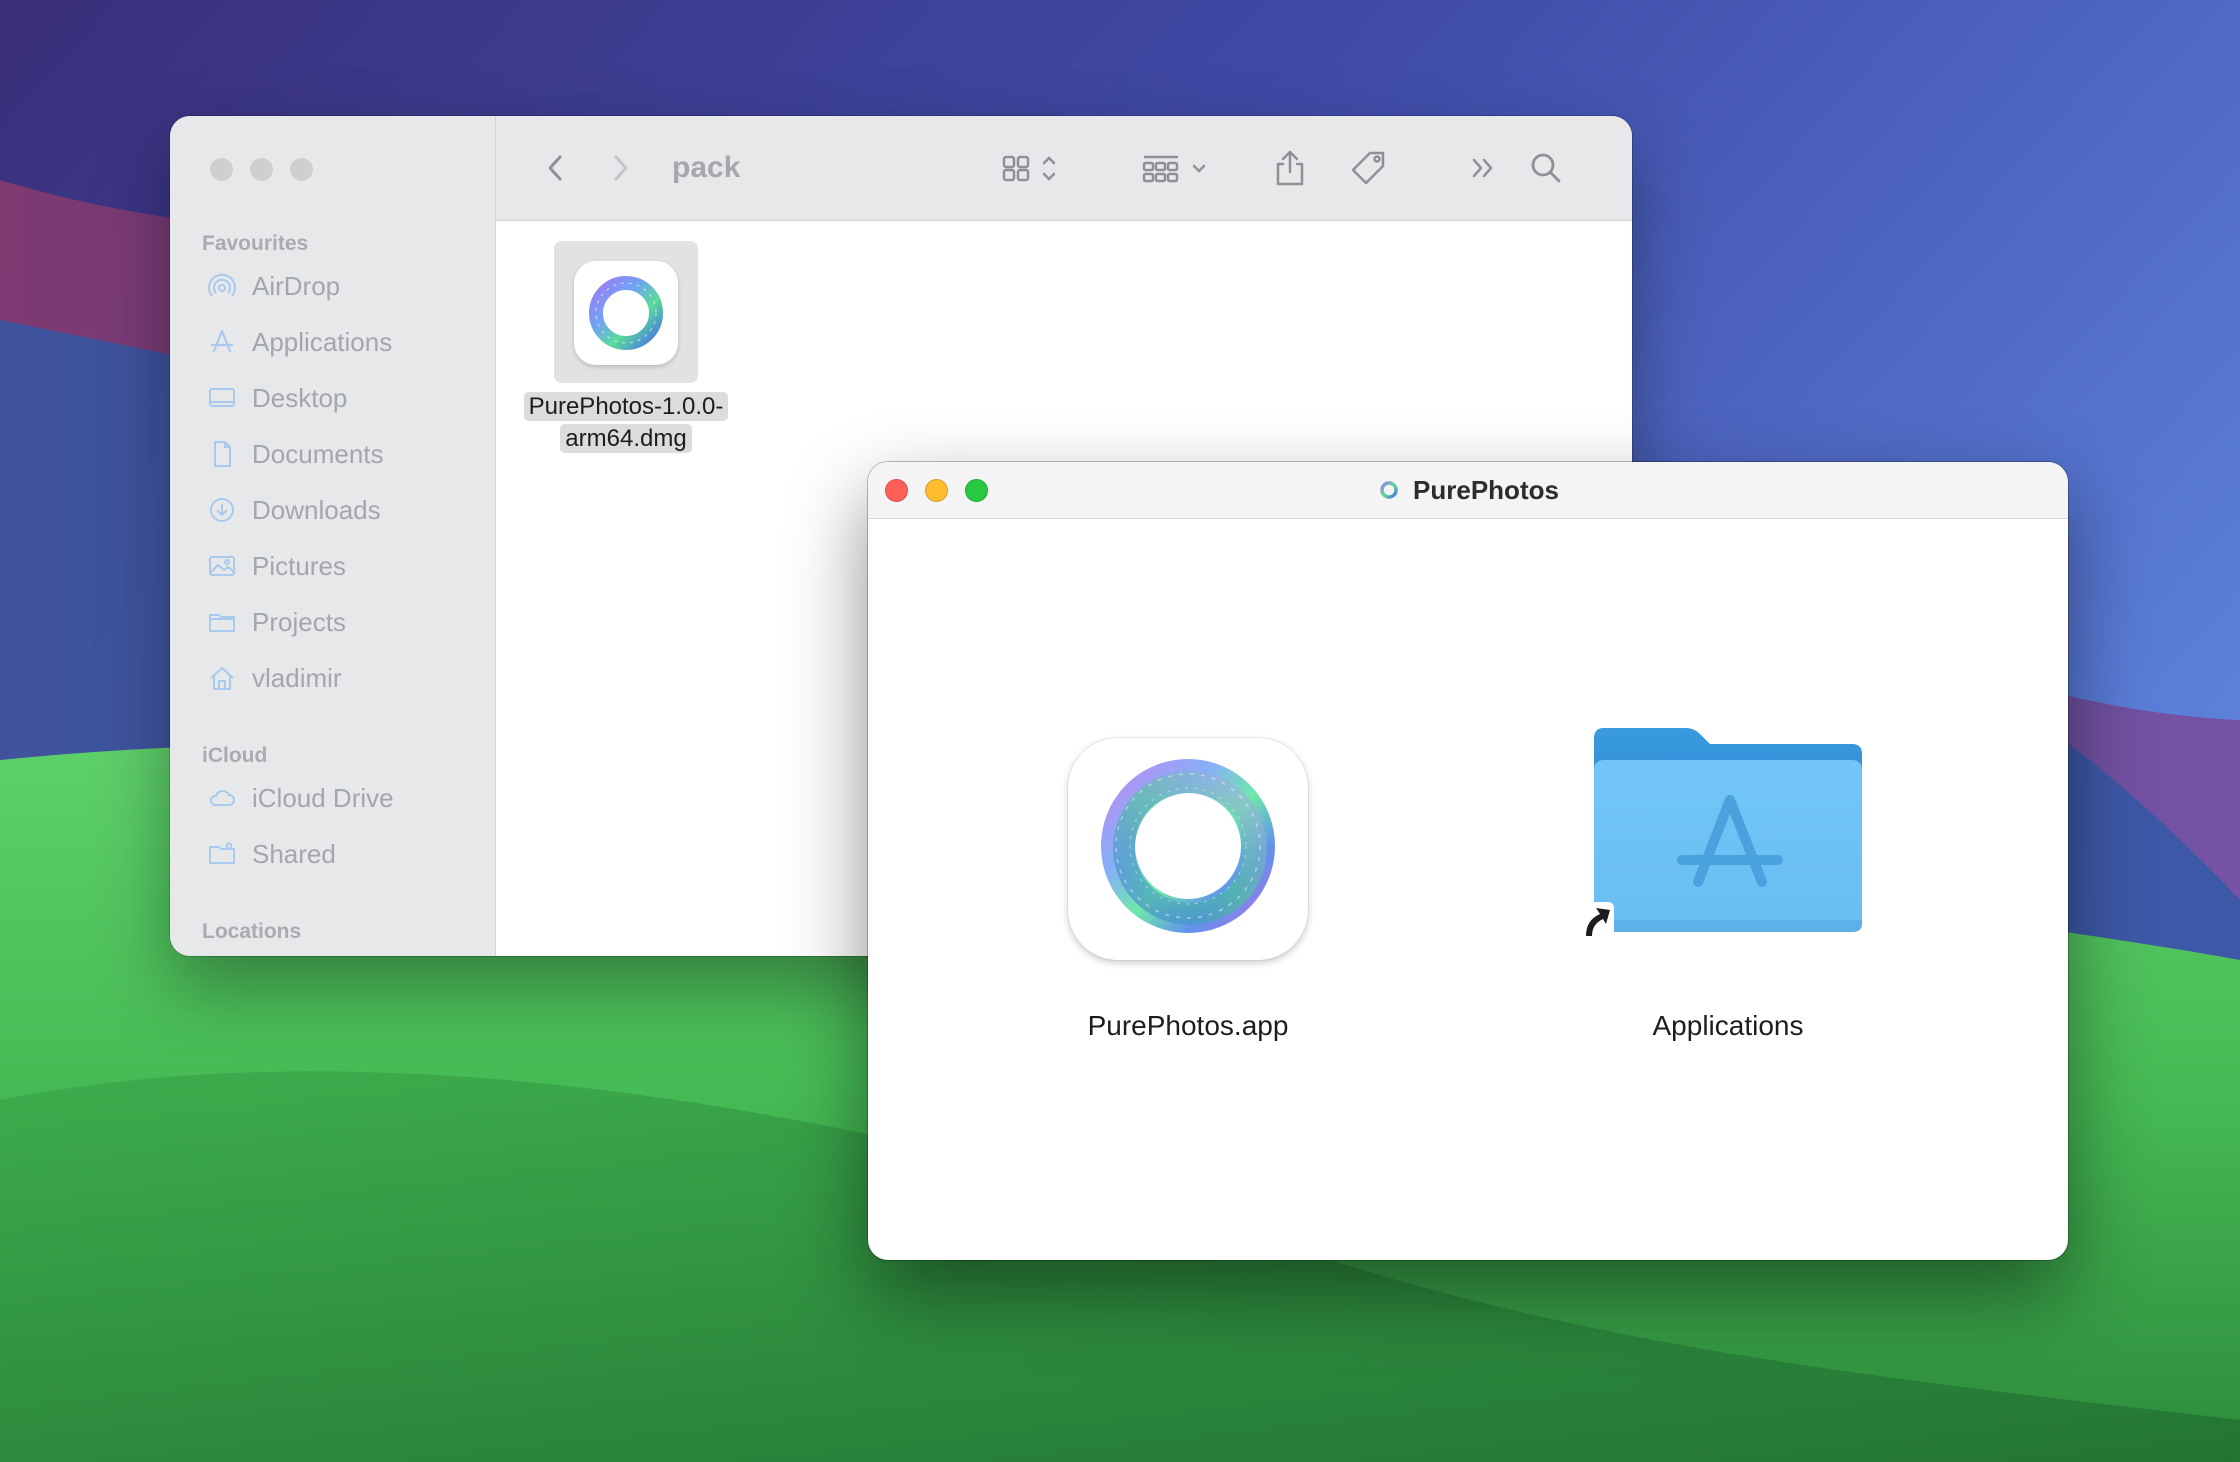 This screenshot has height=1462, width=2240. I want to click on airdrop-icon, so click(222, 286).